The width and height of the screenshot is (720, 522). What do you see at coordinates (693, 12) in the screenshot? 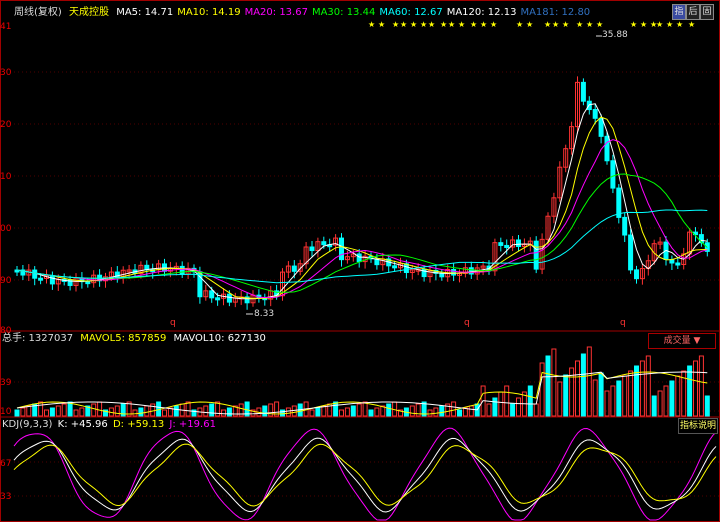
I see `restore-button: 后` at bounding box center [693, 12].